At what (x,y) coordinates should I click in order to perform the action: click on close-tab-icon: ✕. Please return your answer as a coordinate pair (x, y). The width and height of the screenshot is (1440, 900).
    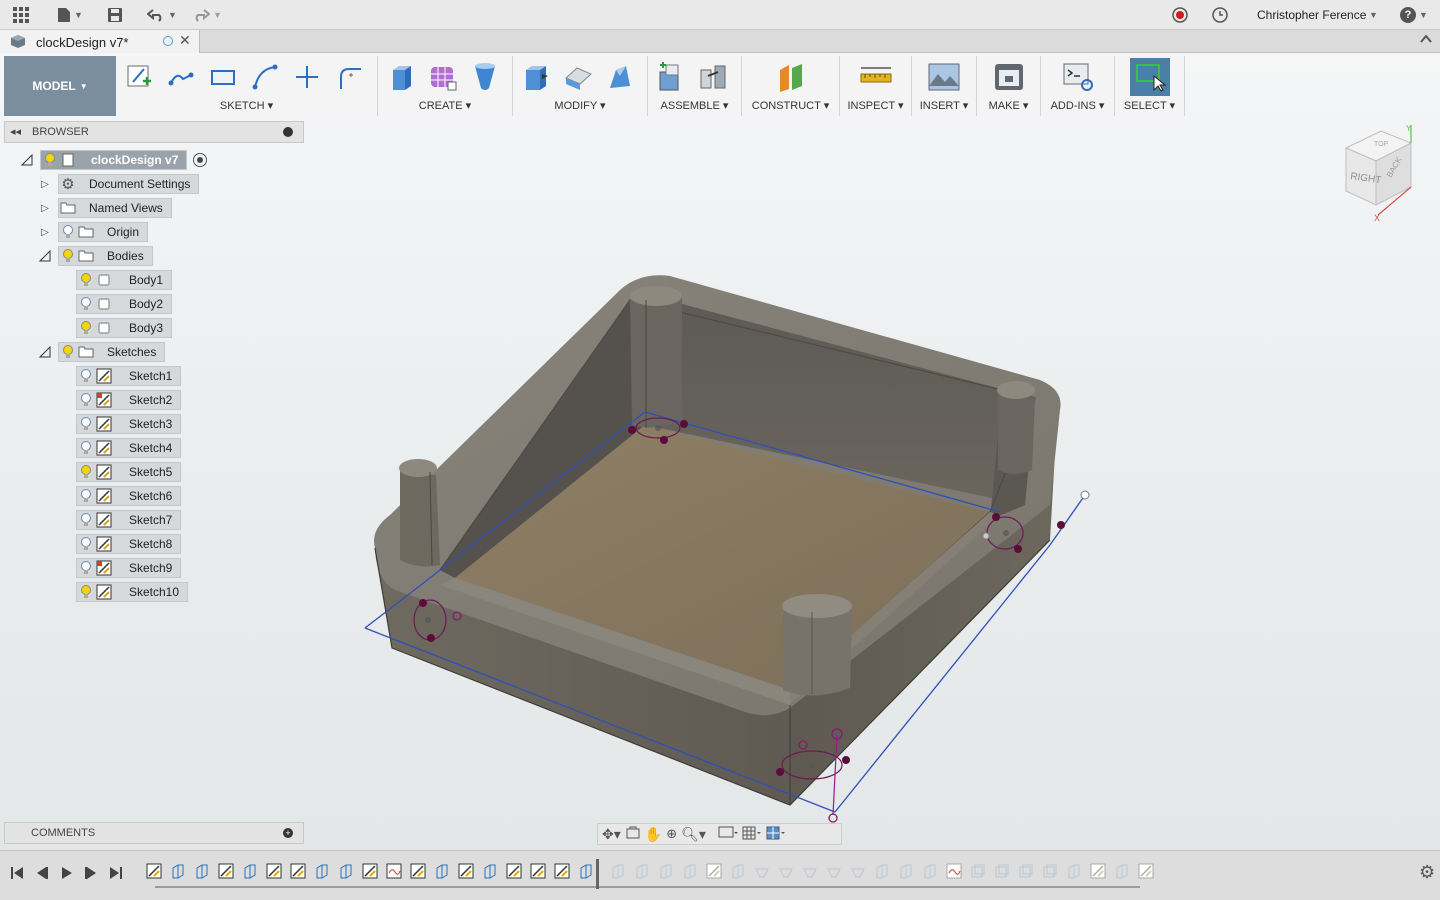
    Looking at the image, I should click on (185, 40).